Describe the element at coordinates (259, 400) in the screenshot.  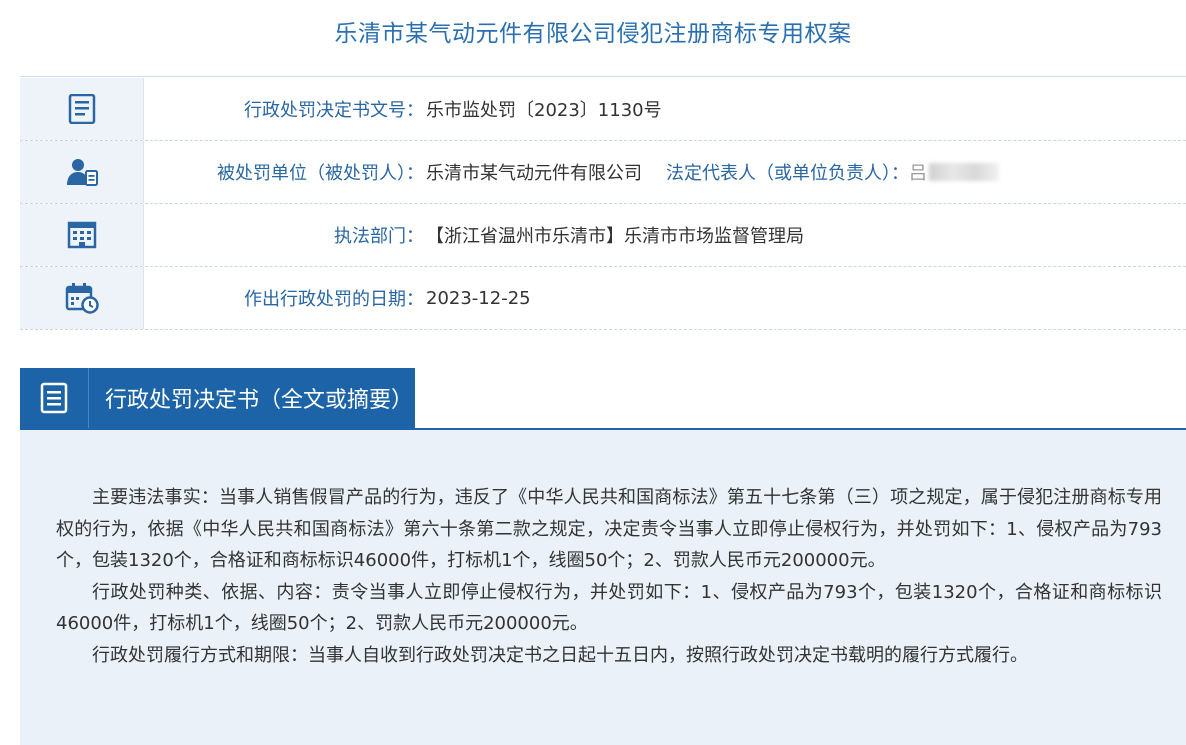
I see `section-title: 行政处罚决定书（全文或摘要）` at that location.